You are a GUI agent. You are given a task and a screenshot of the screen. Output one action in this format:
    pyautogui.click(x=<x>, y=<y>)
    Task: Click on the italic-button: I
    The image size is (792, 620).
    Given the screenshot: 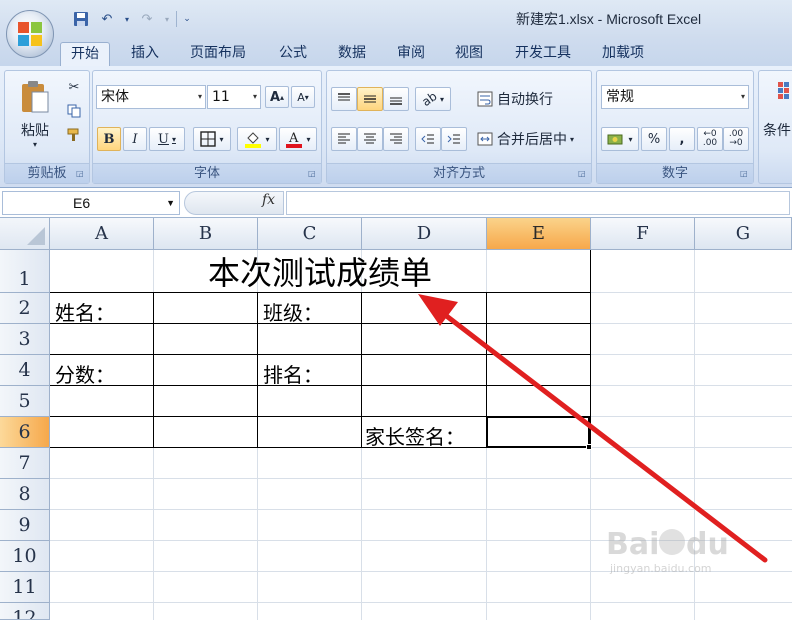 What is the action you would take?
    pyautogui.click(x=135, y=139)
    